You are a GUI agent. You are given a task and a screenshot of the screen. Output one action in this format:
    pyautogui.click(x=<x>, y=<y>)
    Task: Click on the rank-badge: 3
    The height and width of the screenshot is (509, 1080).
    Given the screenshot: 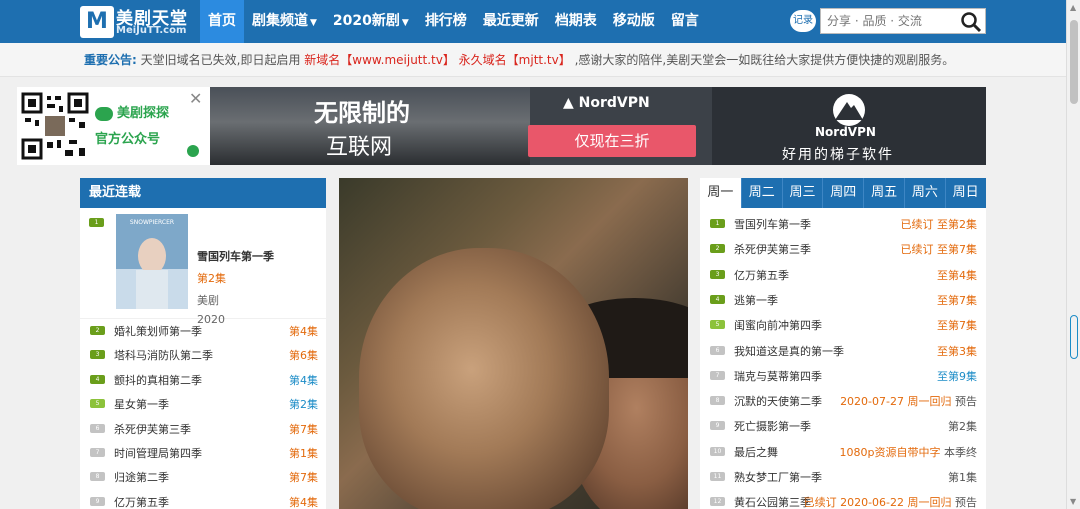 What is the action you would take?
    pyautogui.click(x=97, y=355)
    